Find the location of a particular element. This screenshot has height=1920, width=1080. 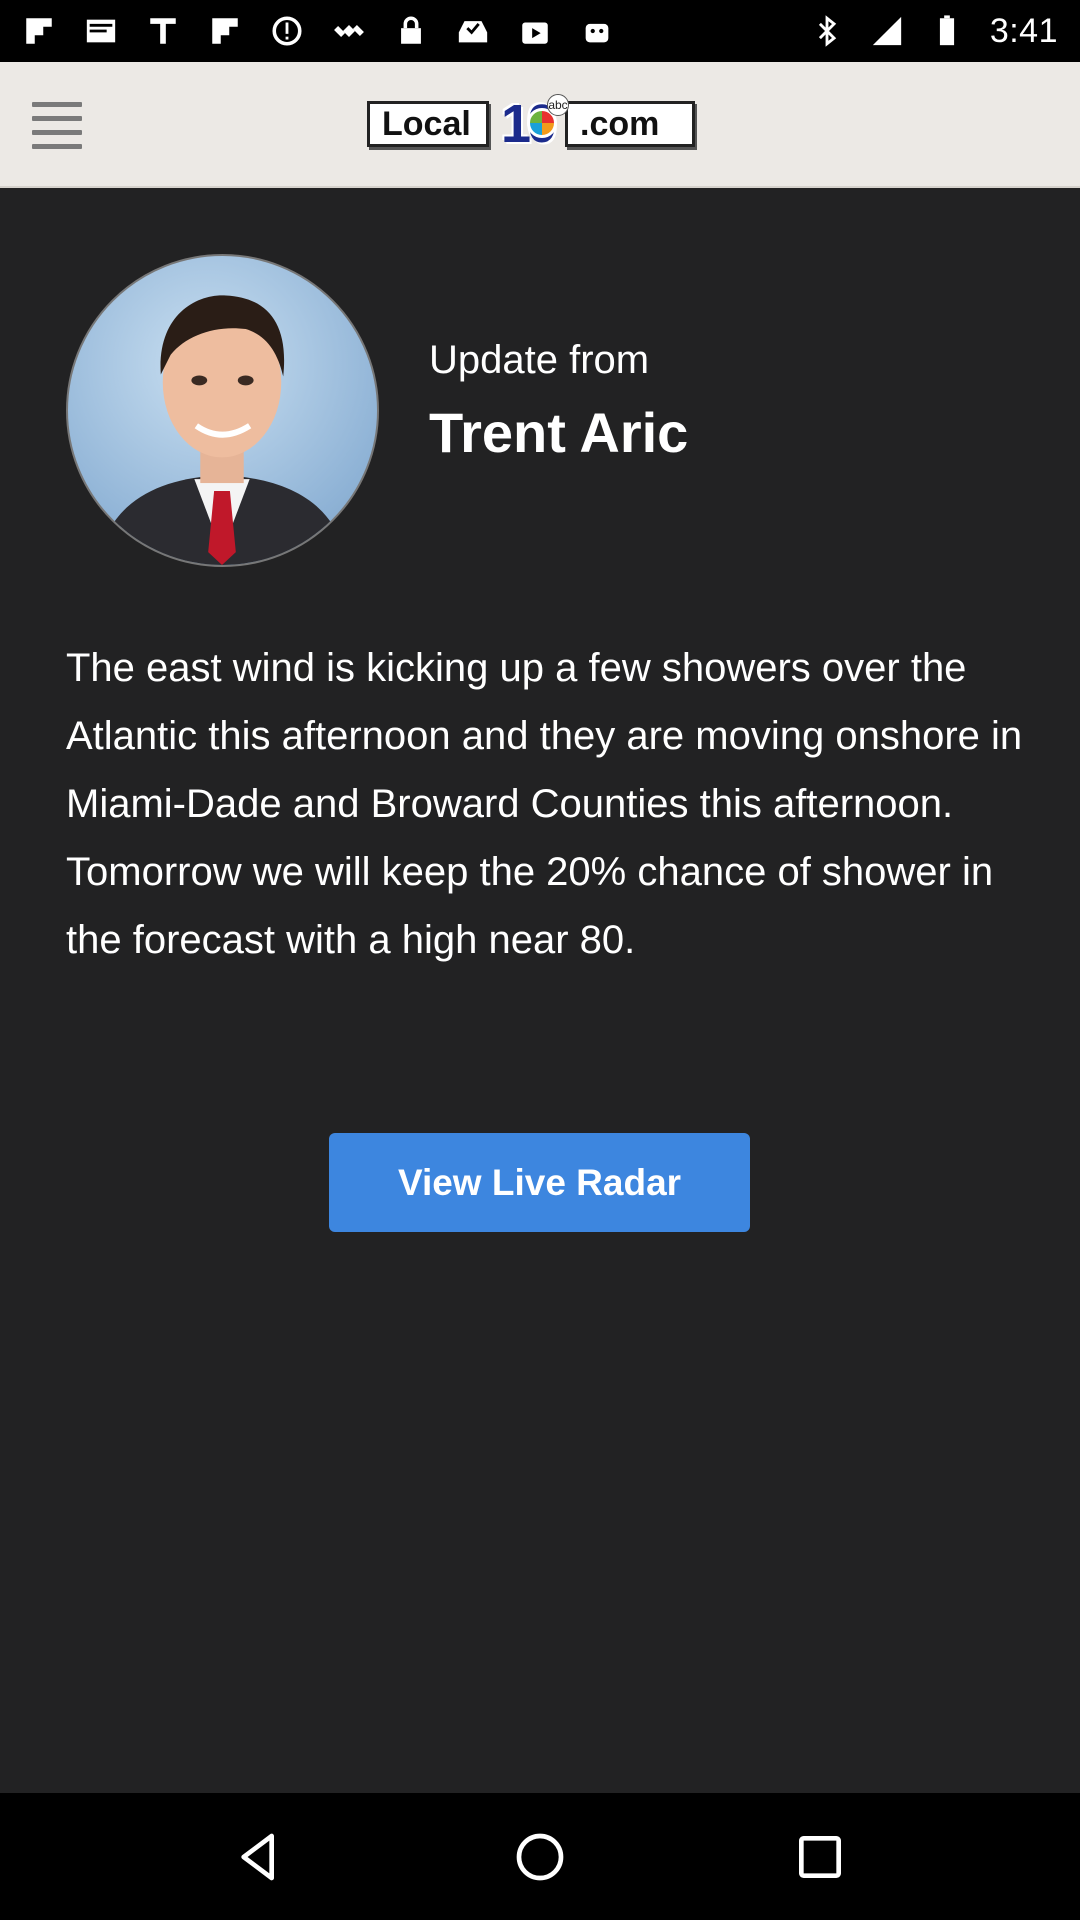

logo-badge: abc is located at coordinates (558, 105).